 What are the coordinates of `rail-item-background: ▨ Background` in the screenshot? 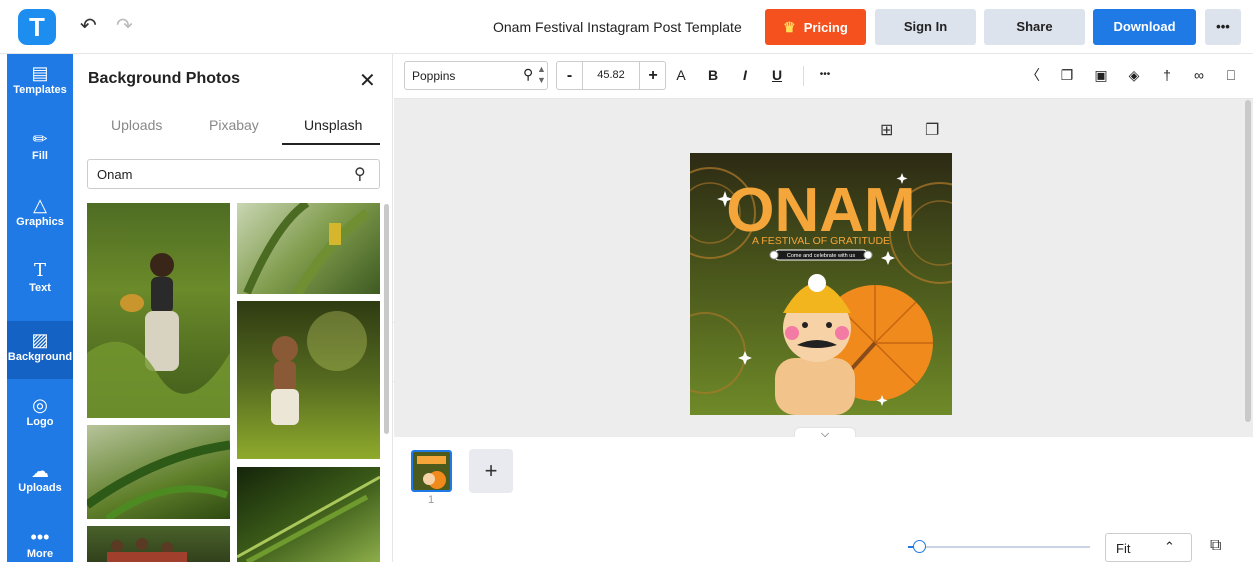 It's located at (40, 350).